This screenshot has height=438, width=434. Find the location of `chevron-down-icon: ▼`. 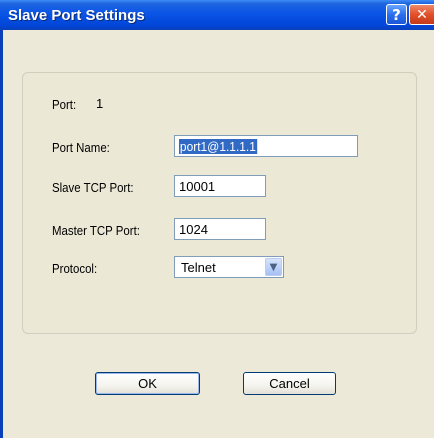

chevron-down-icon: ▼ is located at coordinates (273, 267).